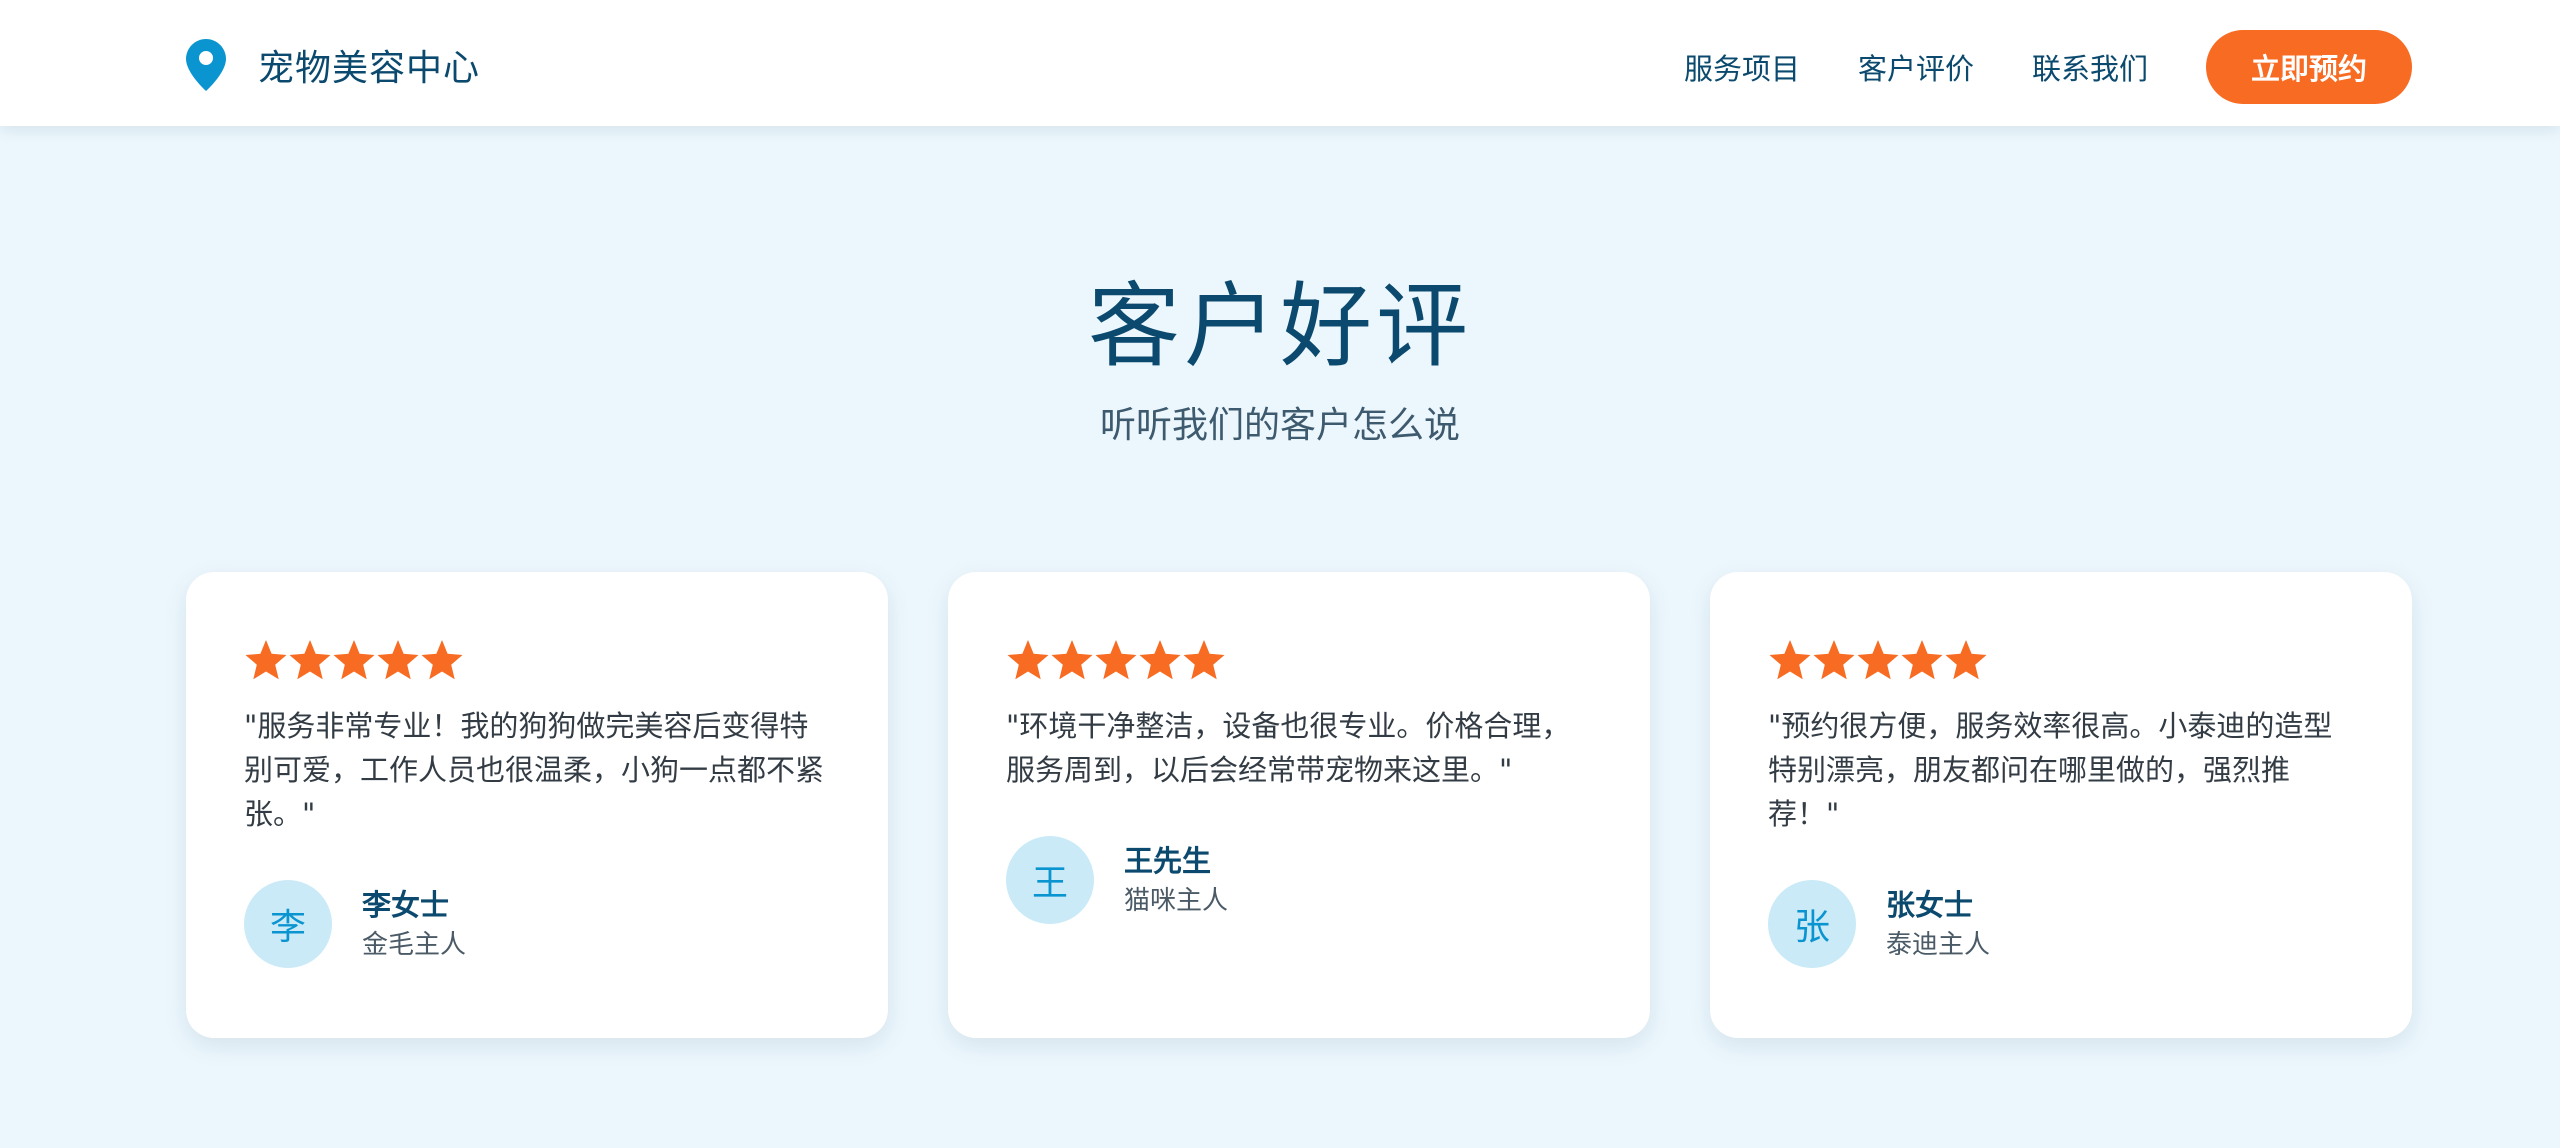  What do you see at coordinates (1938, 945) in the screenshot?
I see `reviewer-role: 泰迪主人` at bounding box center [1938, 945].